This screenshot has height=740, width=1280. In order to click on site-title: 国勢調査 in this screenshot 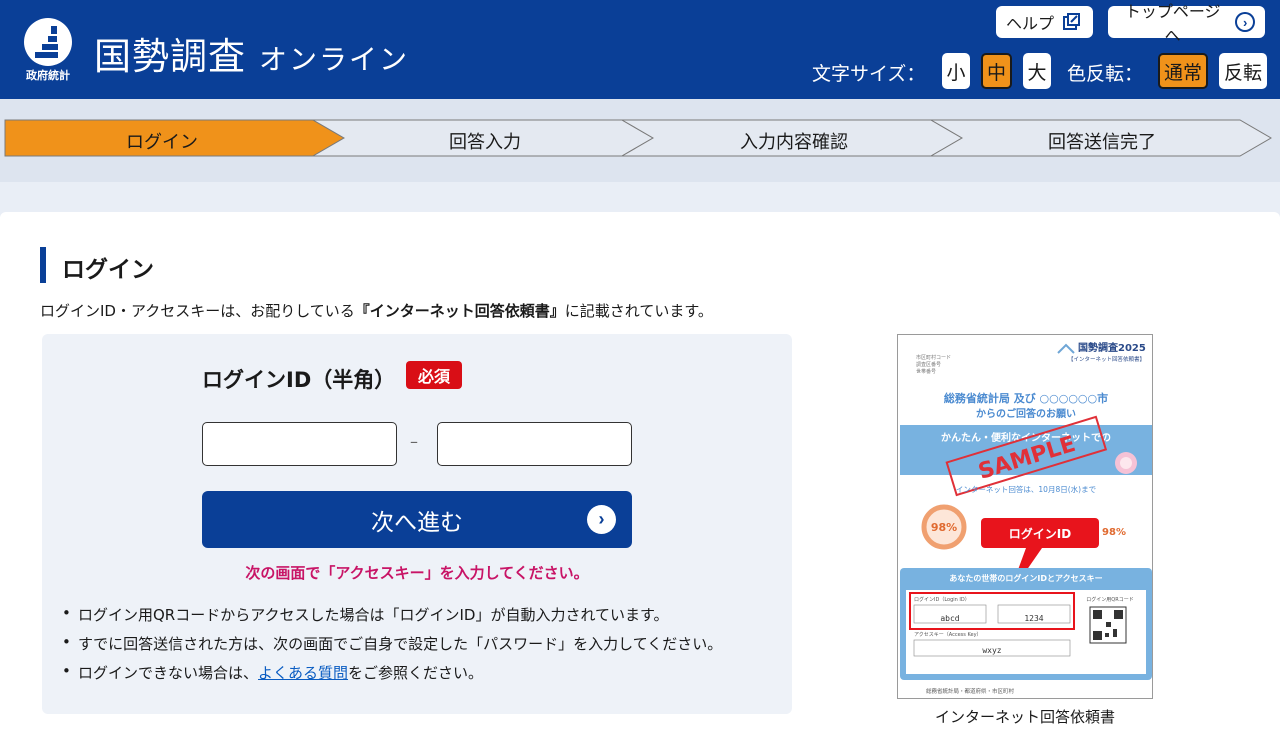, I will do `click(170, 56)`.